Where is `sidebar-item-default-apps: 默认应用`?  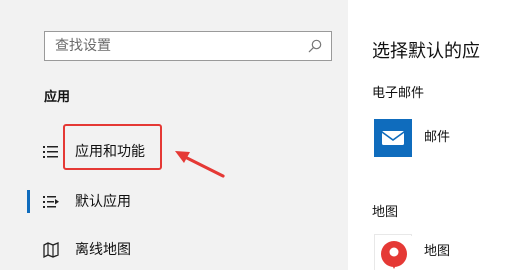
sidebar-item-default-apps: 默认应用 is located at coordinates (185, 202).